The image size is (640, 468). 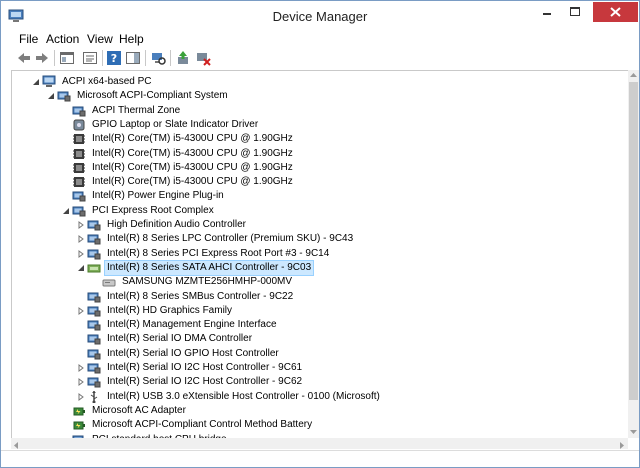 I want to click on tree-item-label: ACPI x64-based PC, so click(x=107, y=81).